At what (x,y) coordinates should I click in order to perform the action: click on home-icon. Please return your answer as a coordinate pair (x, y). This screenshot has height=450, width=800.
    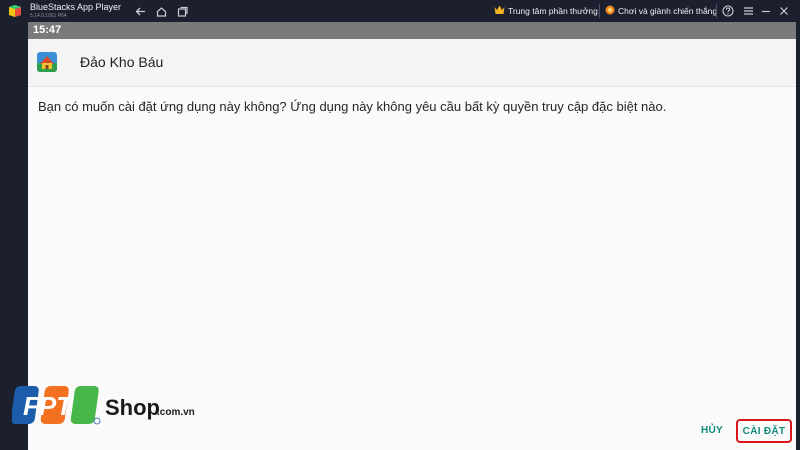
    Looking at the image, I should click on (161, 11).